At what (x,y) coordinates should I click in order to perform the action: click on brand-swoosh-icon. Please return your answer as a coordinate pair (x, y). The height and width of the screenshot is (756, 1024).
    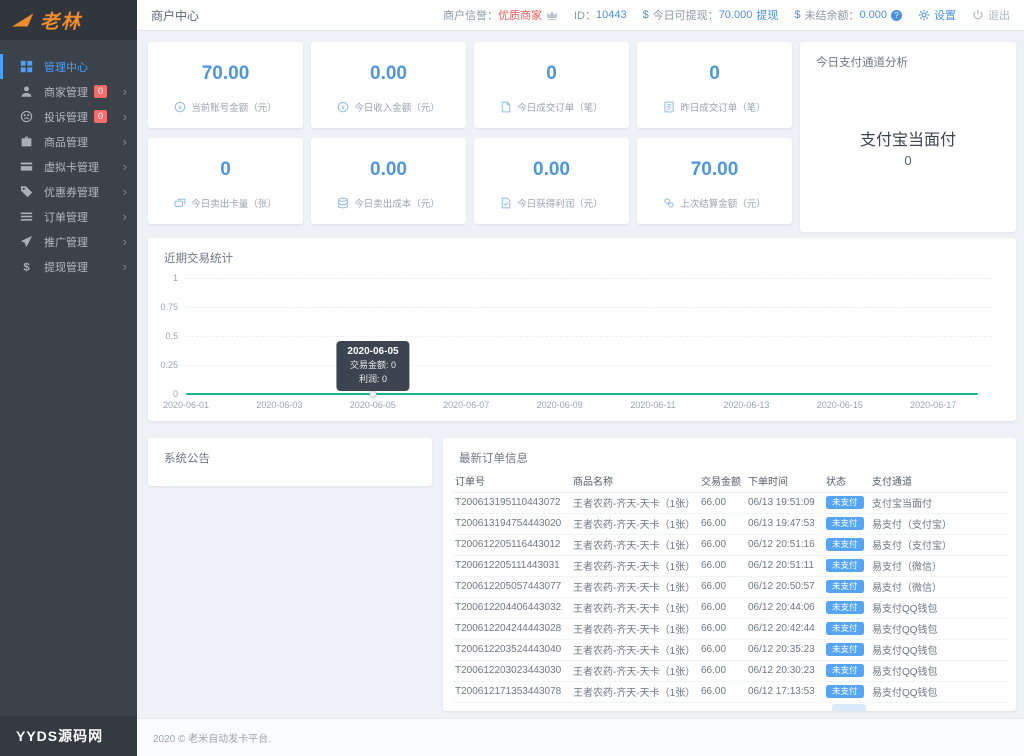
    Looking at the image, I should click on (23, 20).